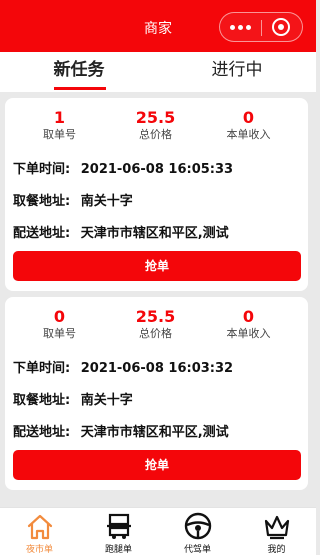  What do you see at coordinates (241, 27) in the screenshot?
I see `more-icon` at bounding box center [241, 27].